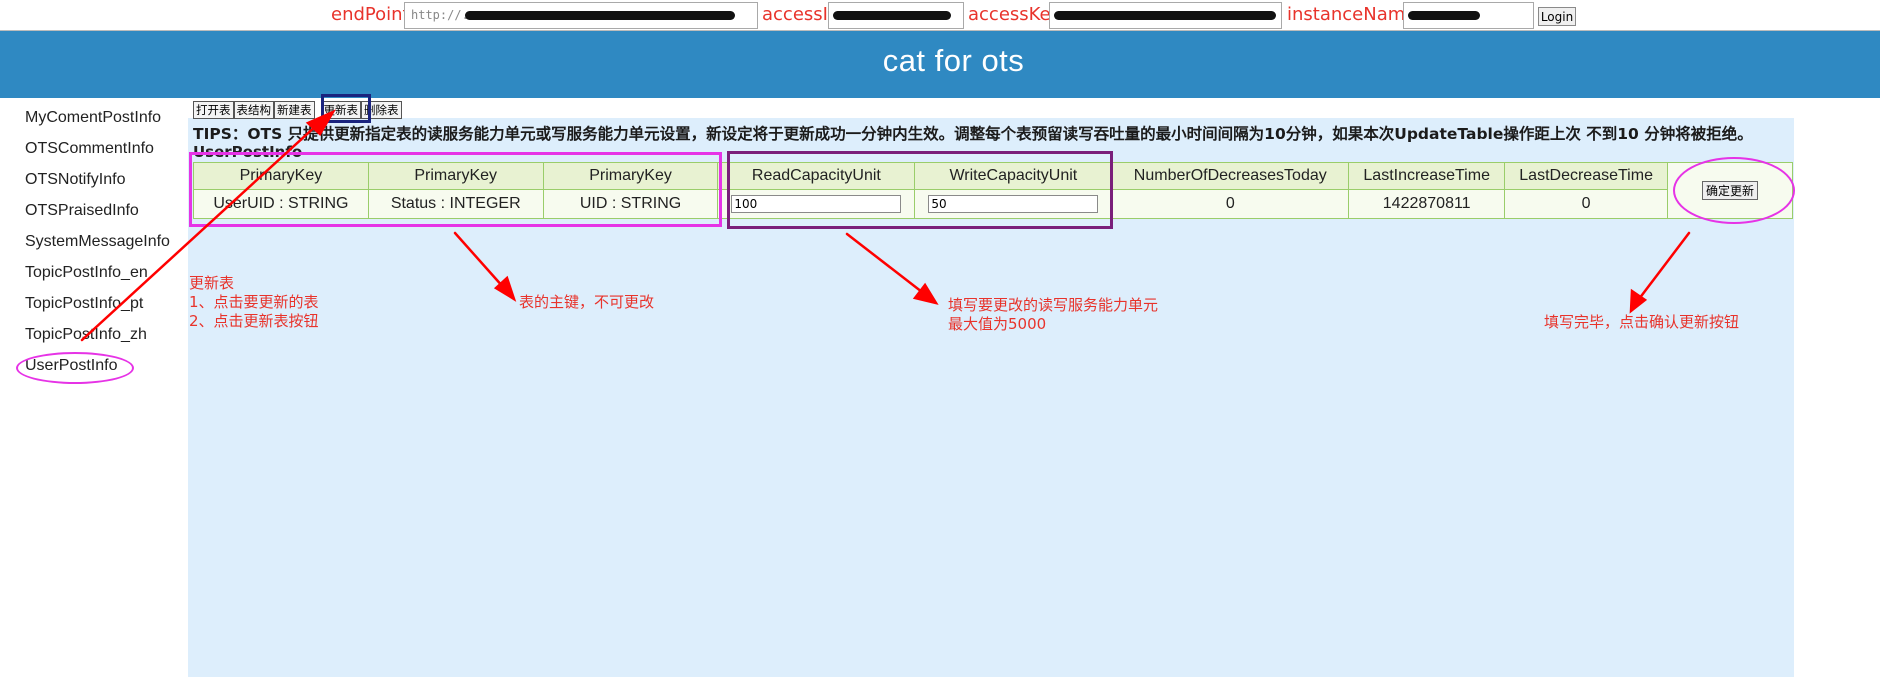 The width and height of the screenshot is (1880, 677). What do you see at coordinates (997, 324) in the screenshot?
I see `capacity-note-line2: 最大值为5000` at bounding box center [997, 324].